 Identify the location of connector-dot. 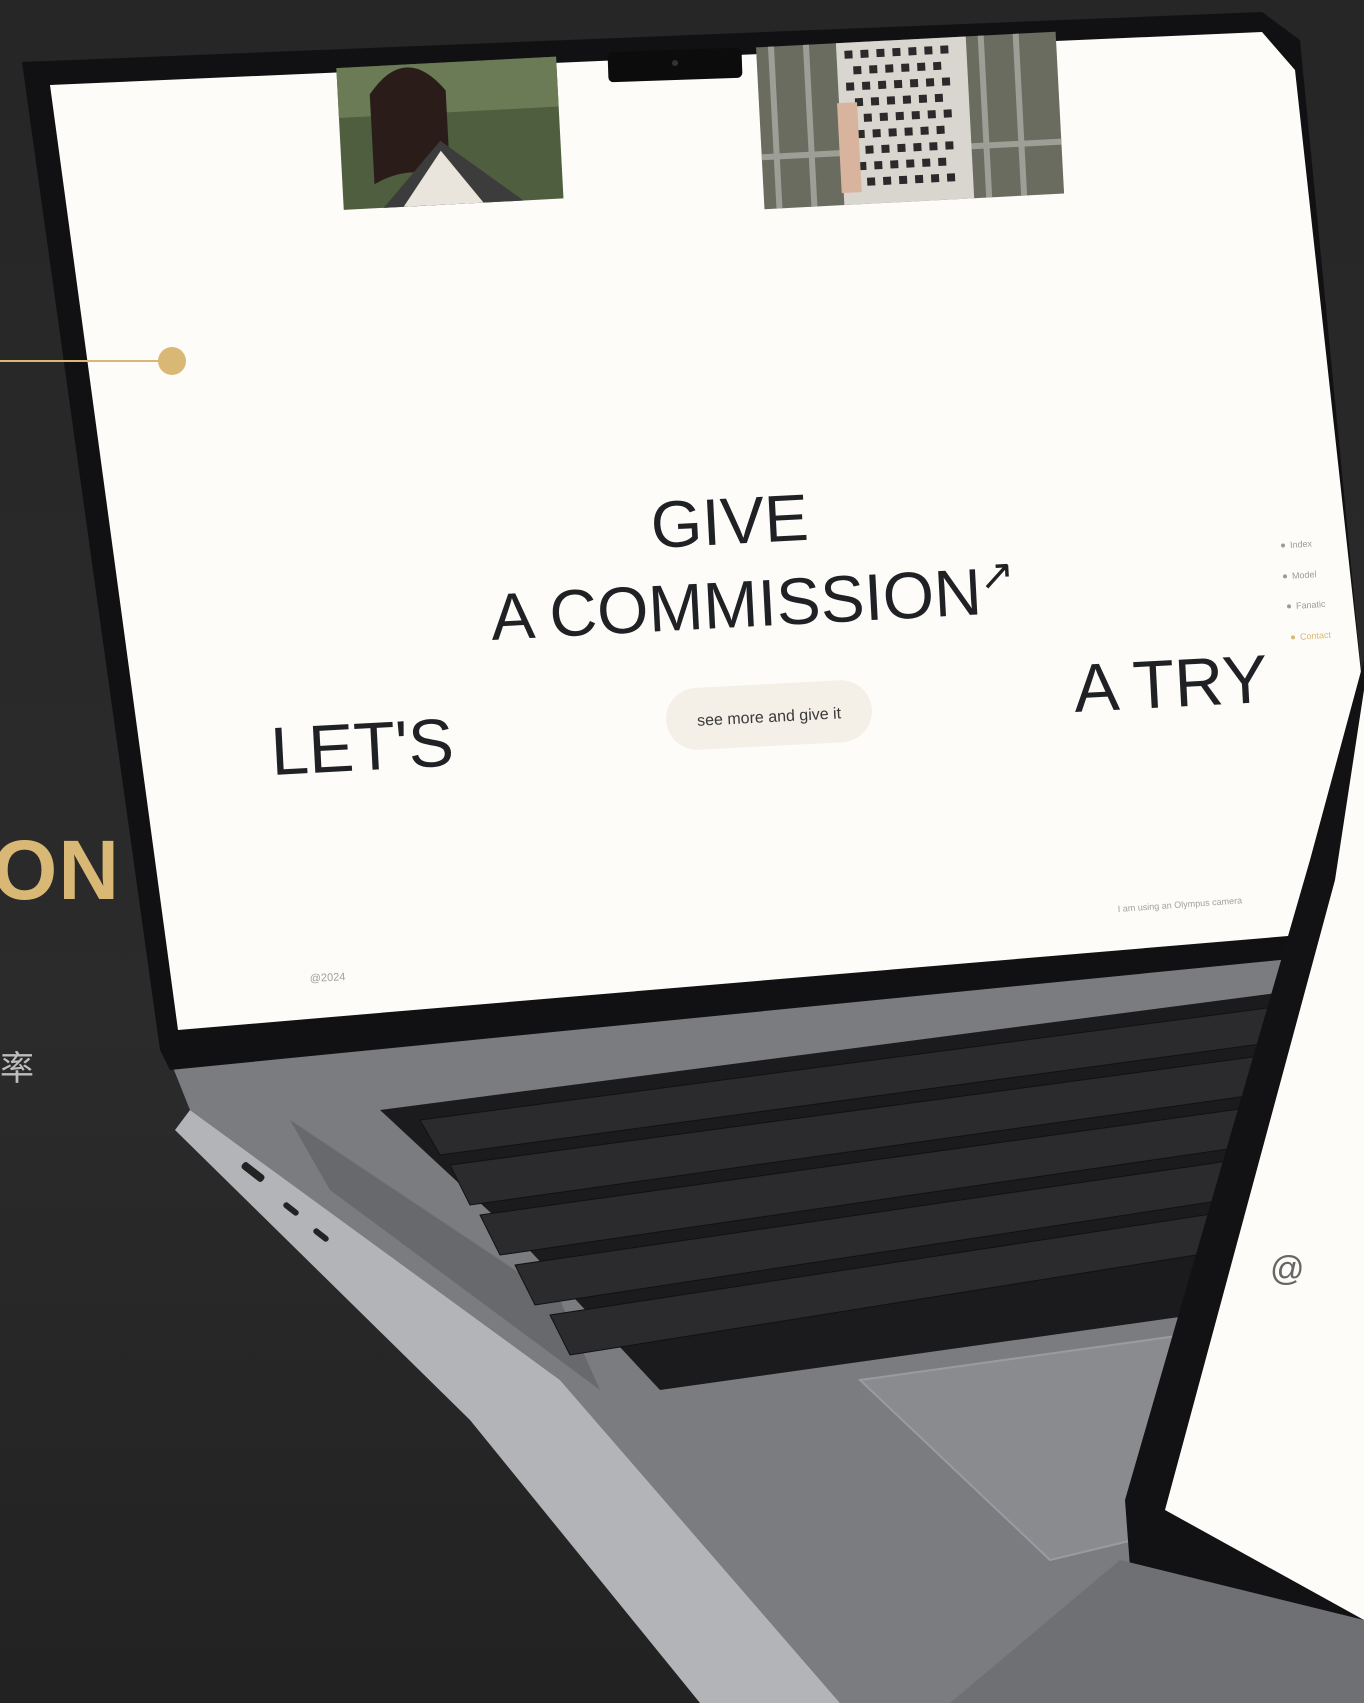
(172, 361).